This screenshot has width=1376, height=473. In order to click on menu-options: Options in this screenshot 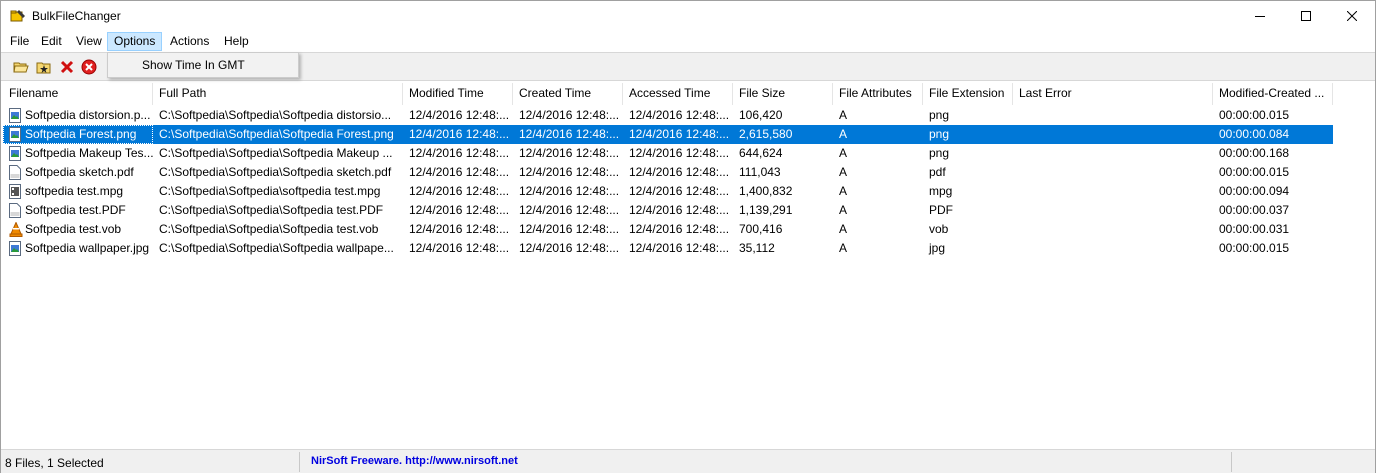, I will do `click(135, 41)`.